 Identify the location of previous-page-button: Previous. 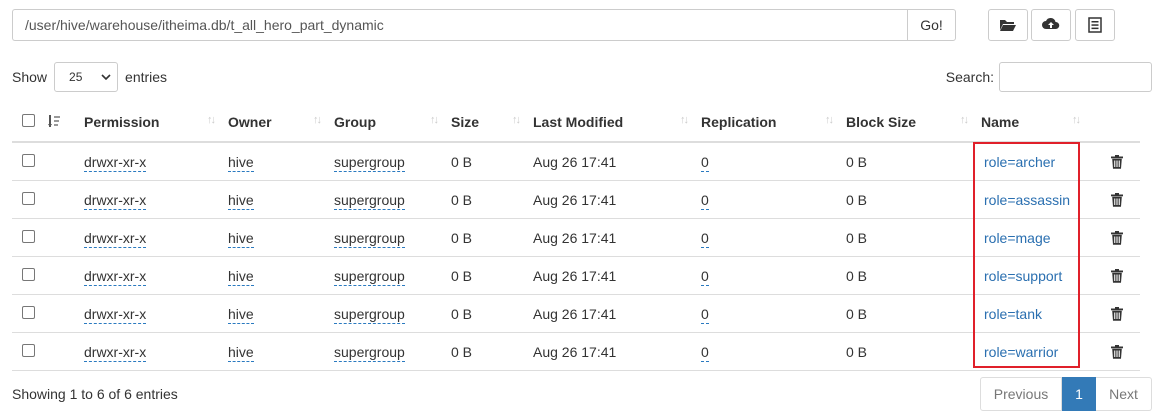
(1021, 394).